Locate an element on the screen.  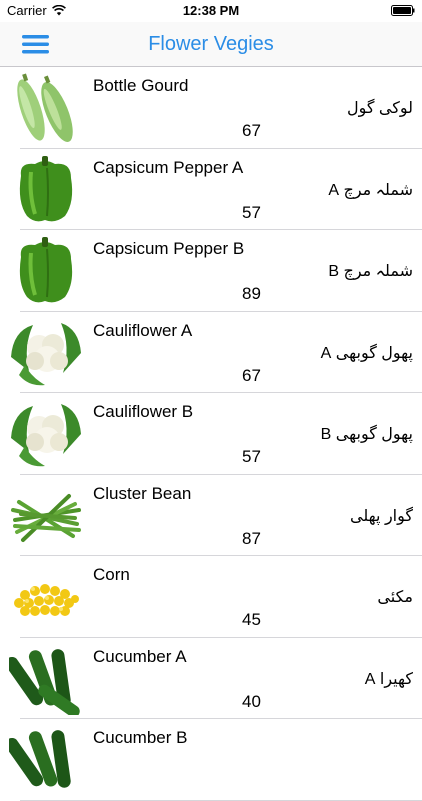
item-name: Cucumber B is located at coordinates (140, 737).